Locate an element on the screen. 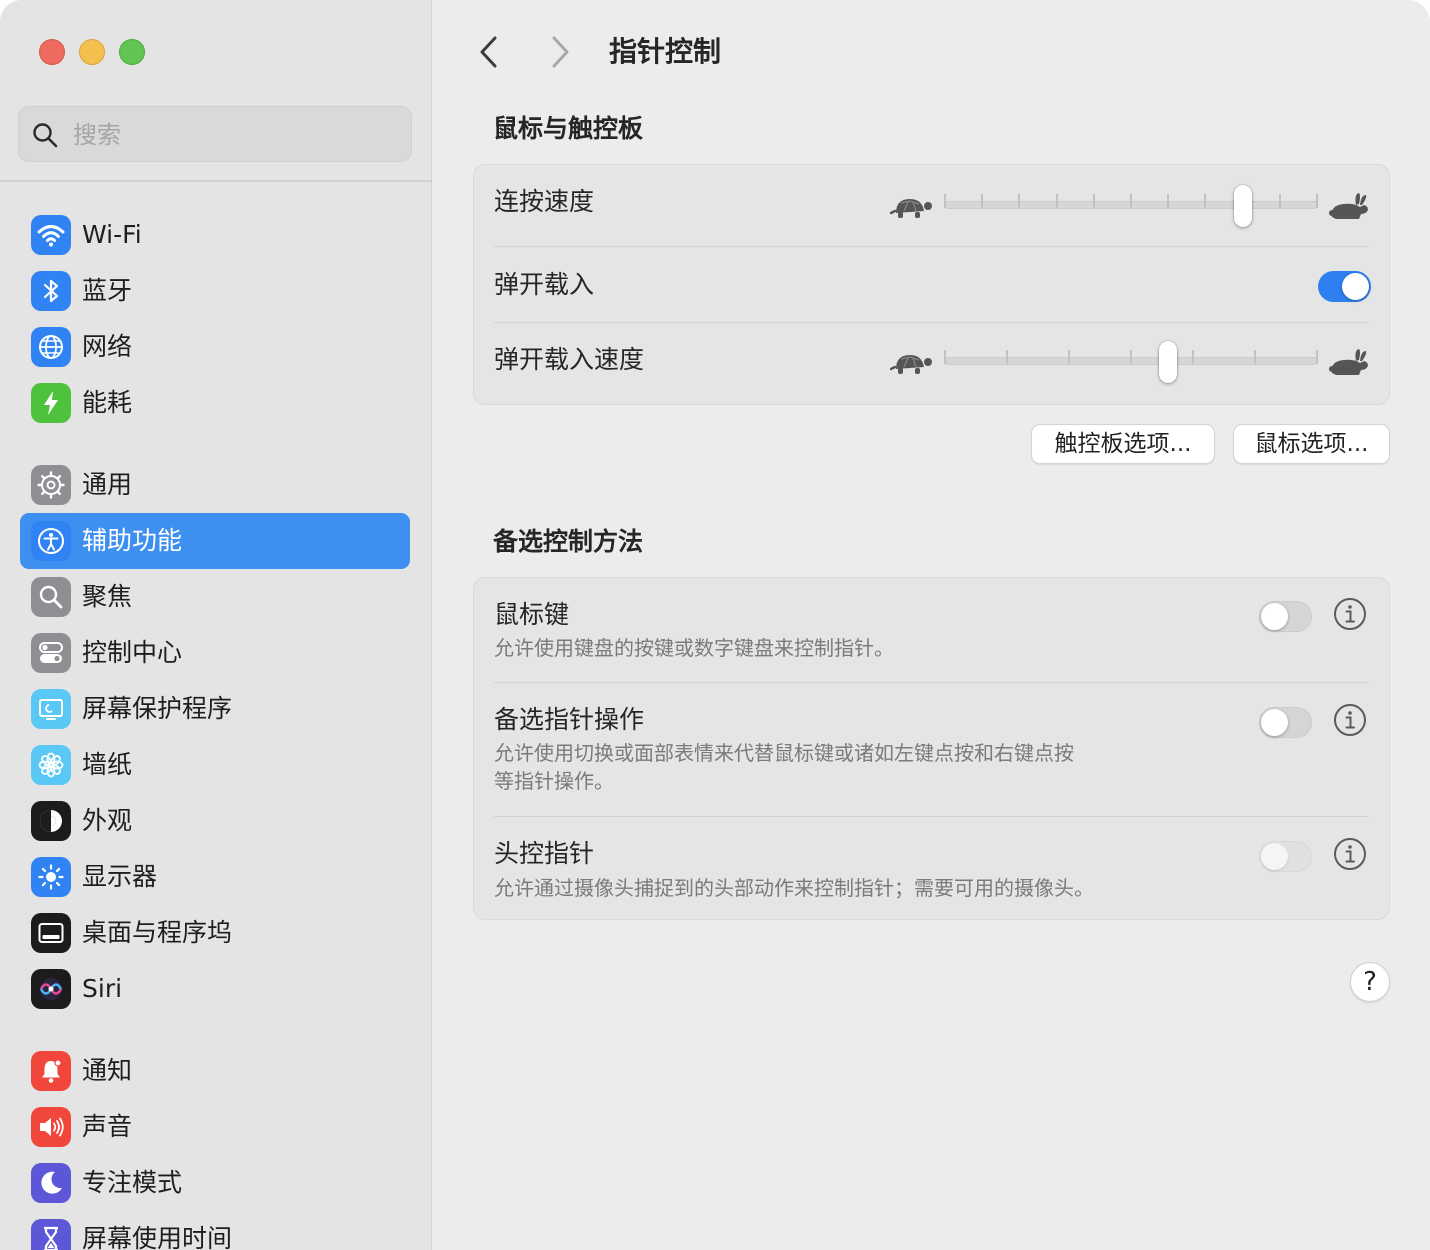  spring-loading-label: 弹开载入 is located at coordinates (544, 284).